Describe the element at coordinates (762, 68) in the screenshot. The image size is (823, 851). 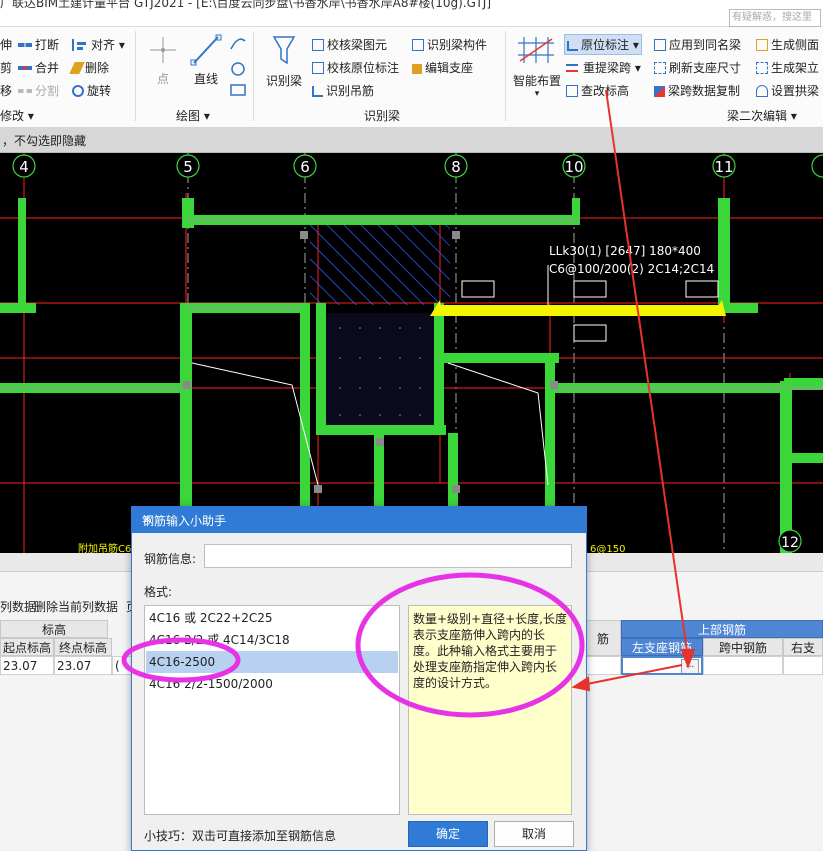
I see `frame-icon` at that location.